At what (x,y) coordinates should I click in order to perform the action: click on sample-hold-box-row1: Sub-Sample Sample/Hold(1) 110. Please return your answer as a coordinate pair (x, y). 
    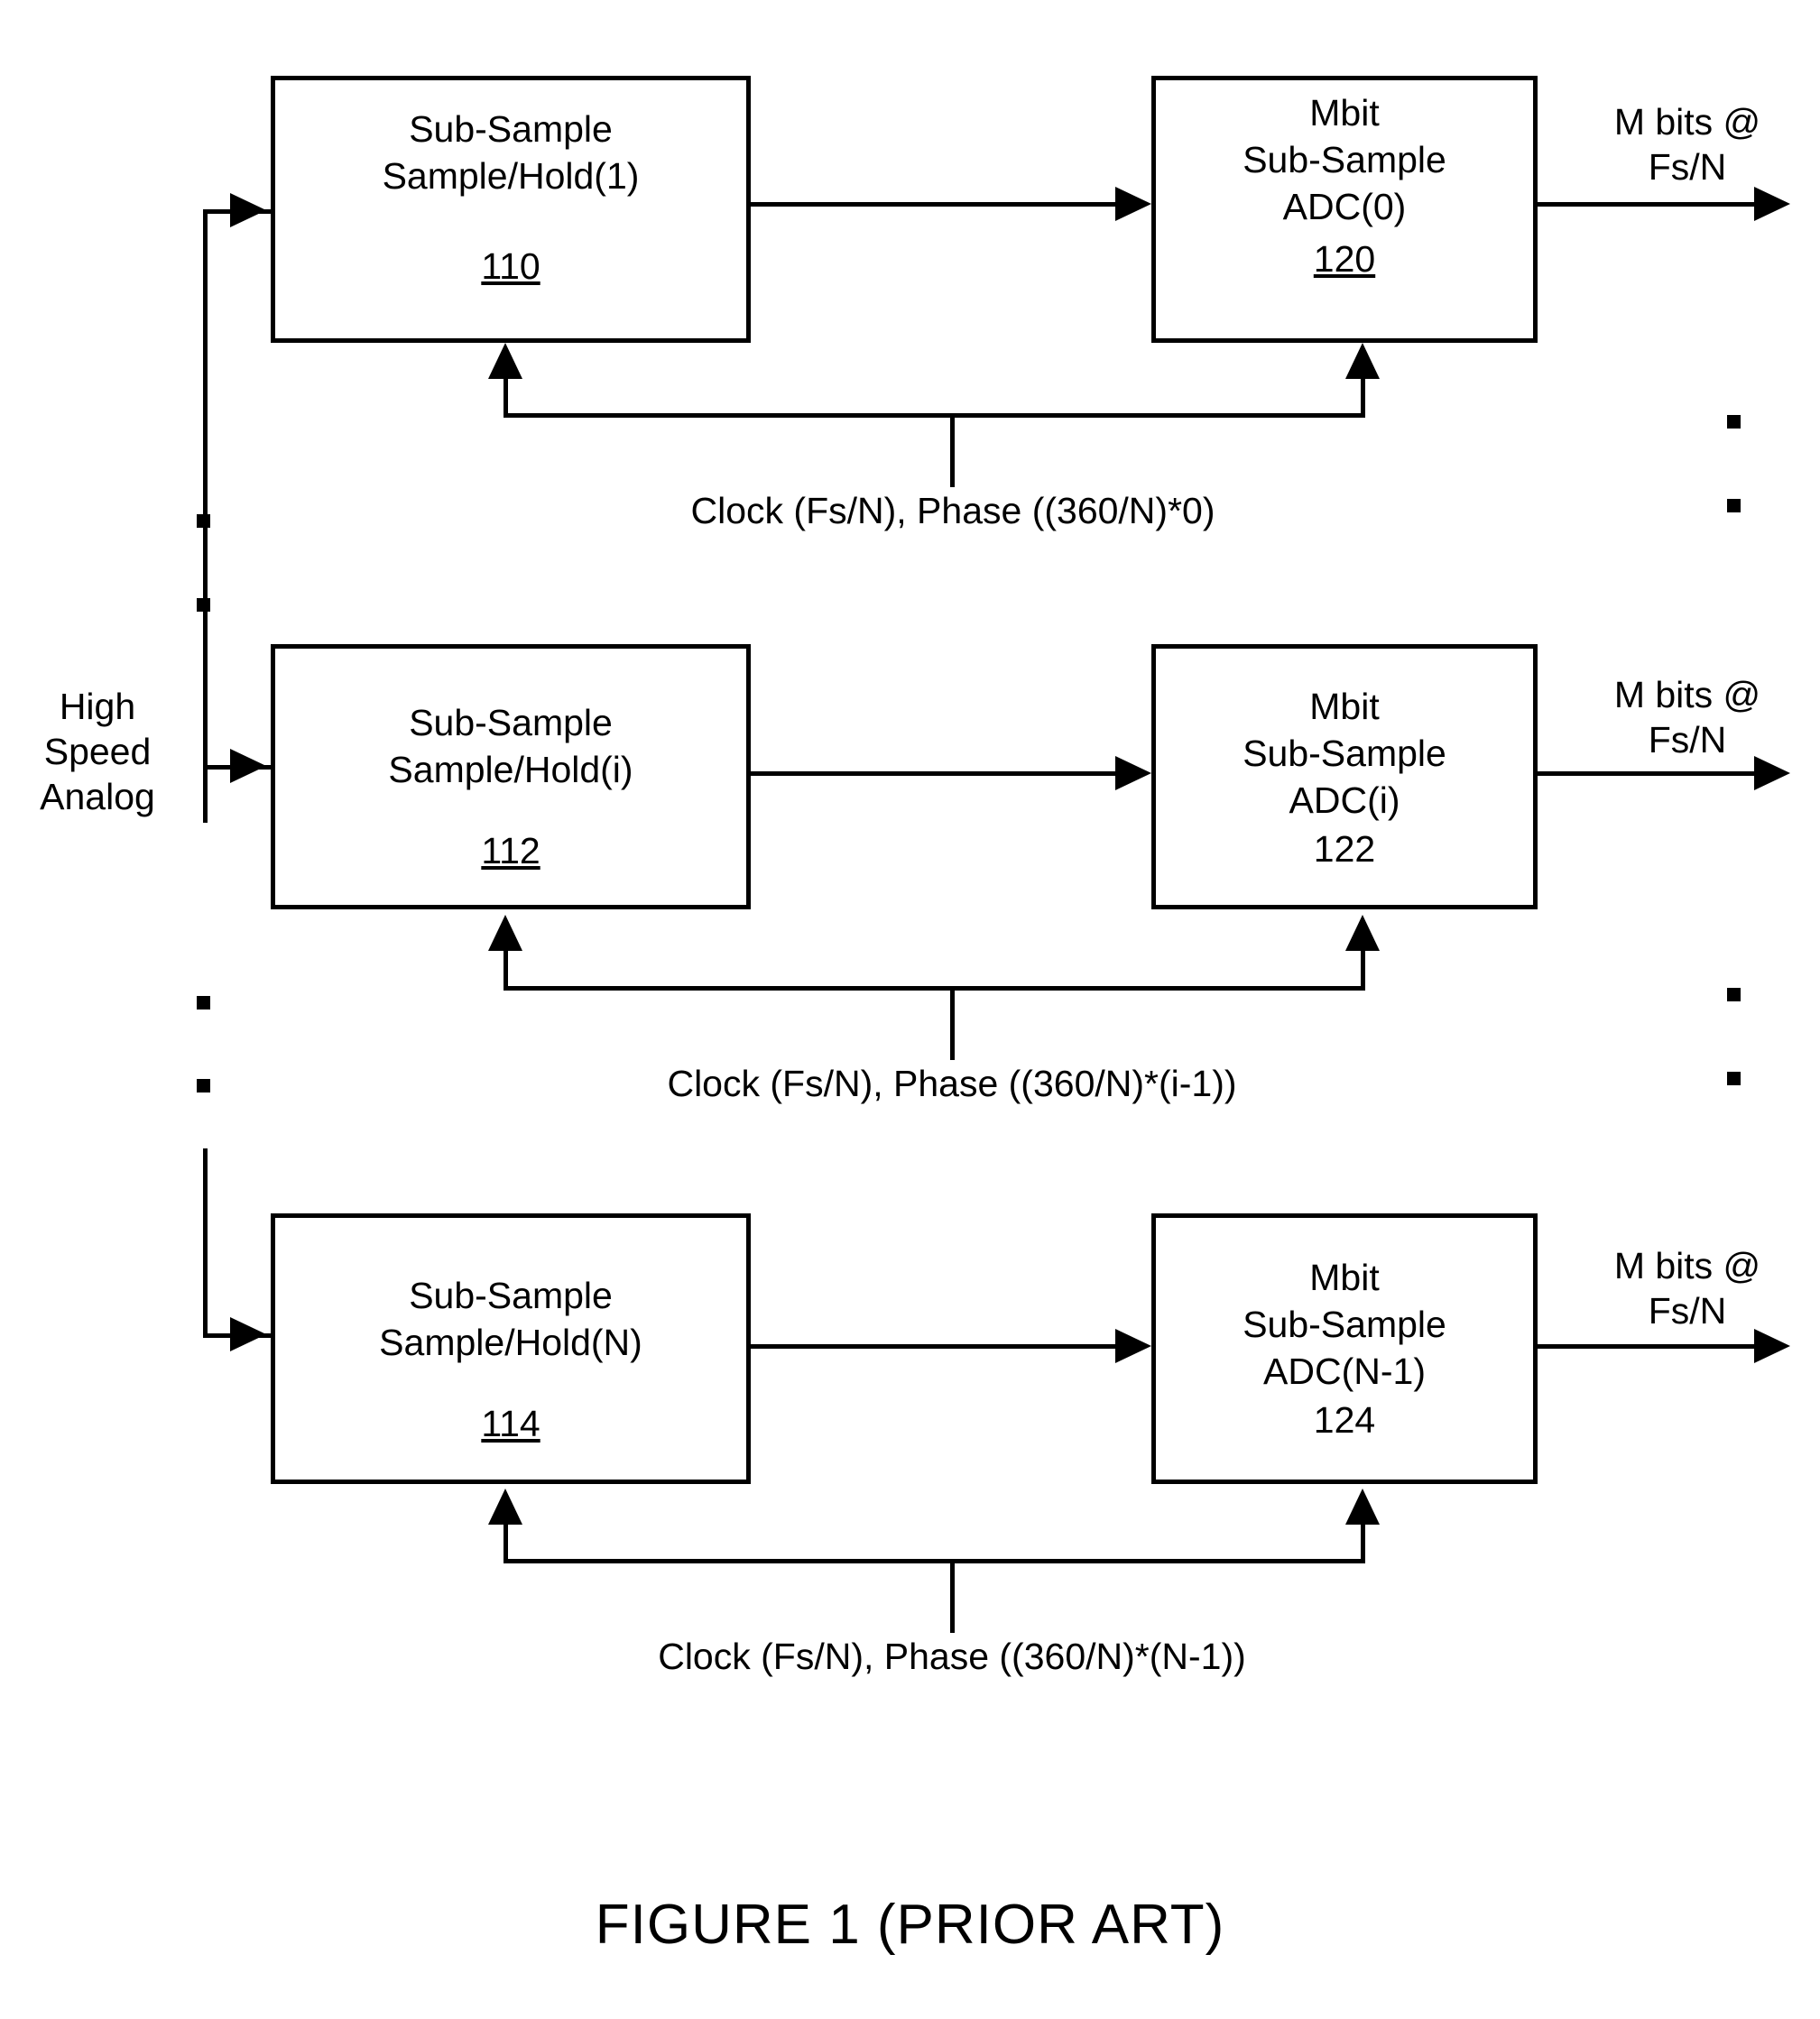
    Looking at the image, I should click on (511, 210).